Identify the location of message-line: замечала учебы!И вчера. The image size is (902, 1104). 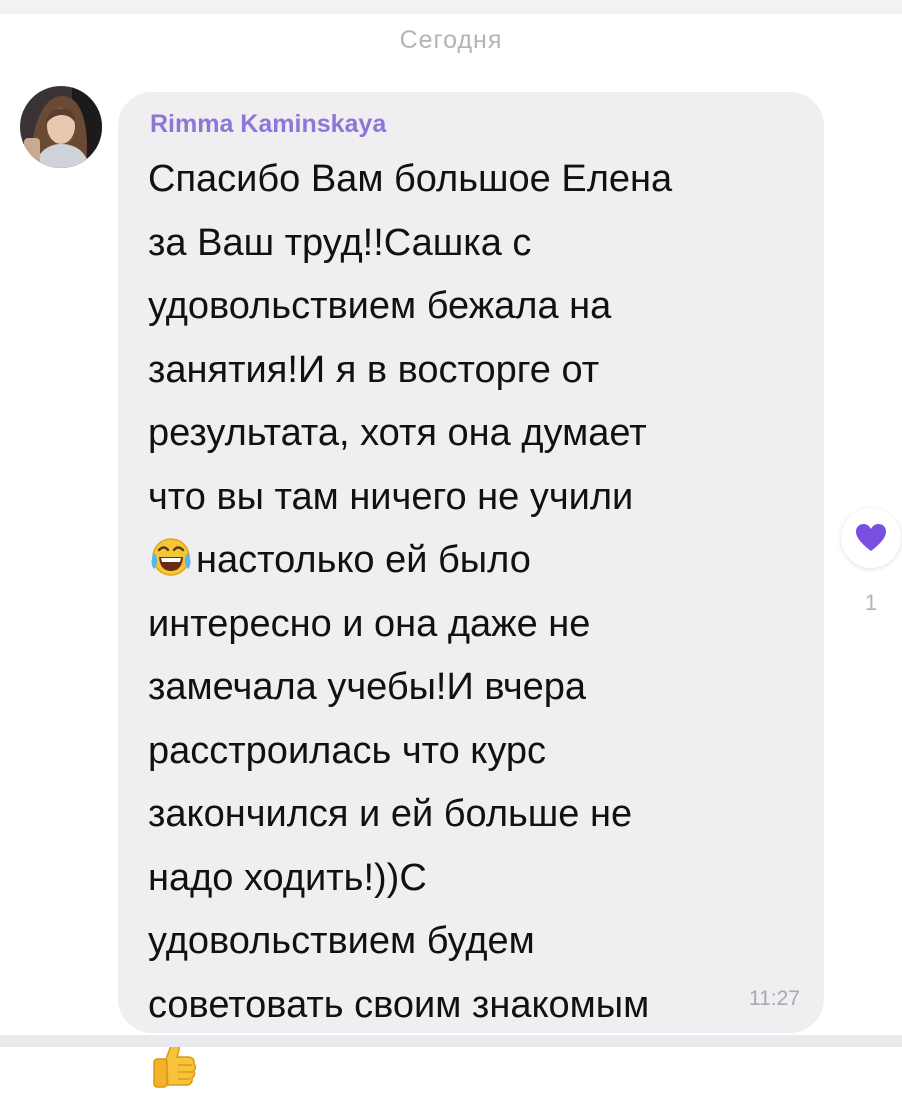
(367, 687).